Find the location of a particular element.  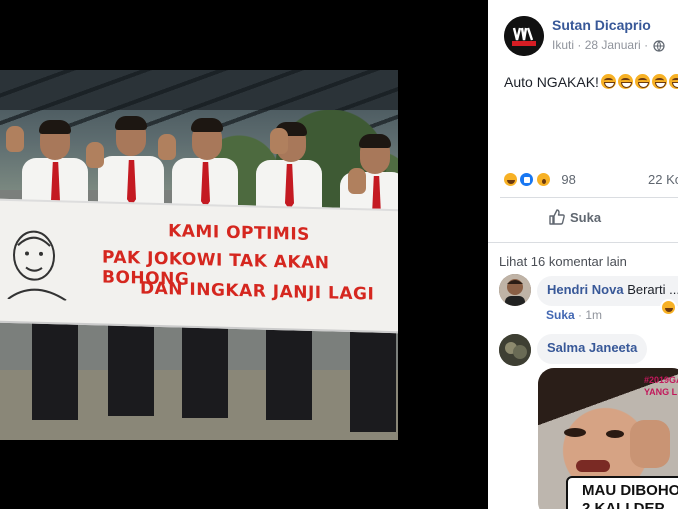

post-meta: Ikuti · 28 Januari · is located at coordinates (609, 45).